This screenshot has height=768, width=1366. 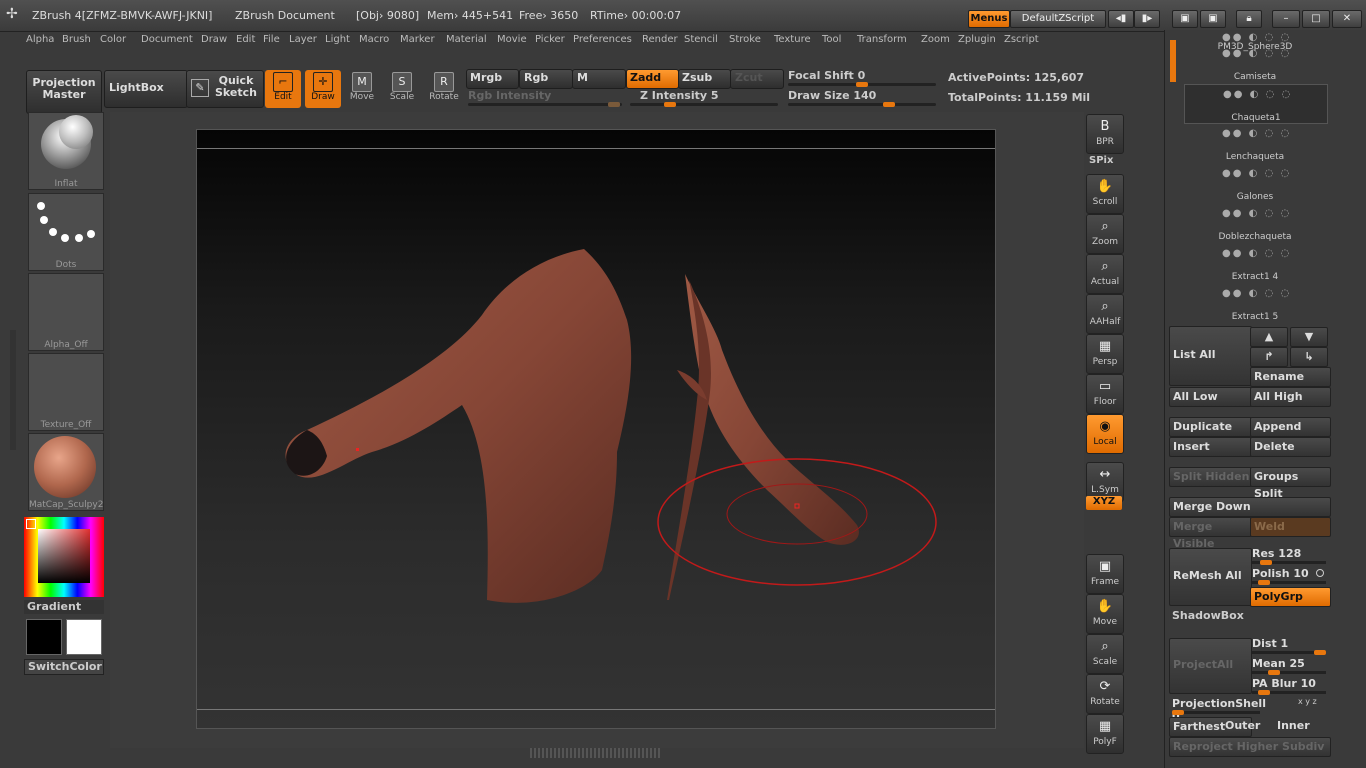 I want to click on z-intensity-slider, so click(x=704, y=104).